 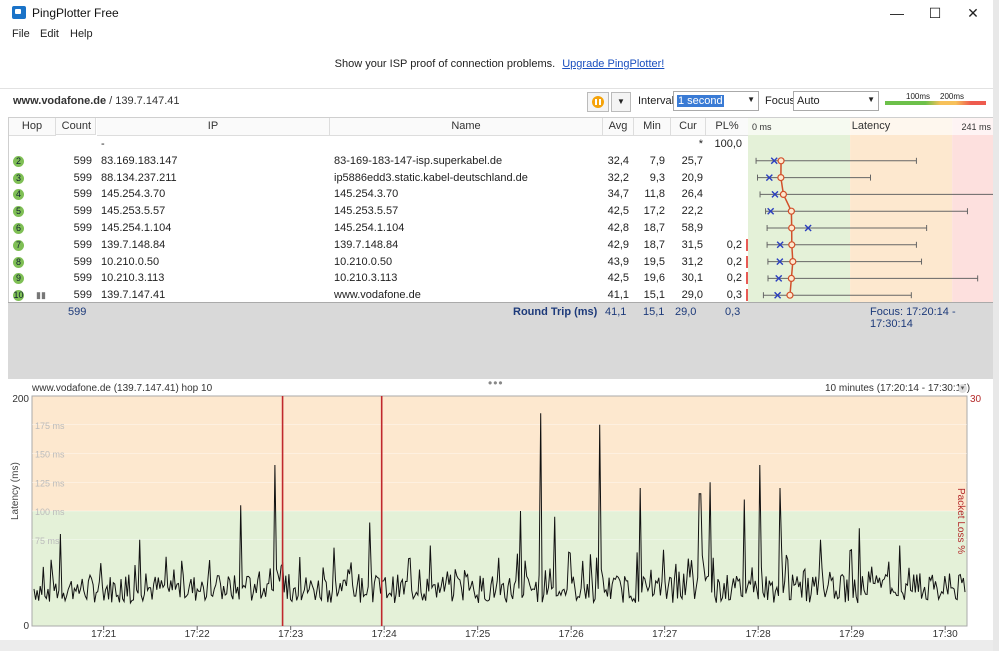 I want to click on hop-count, so click(x=70, y=144).